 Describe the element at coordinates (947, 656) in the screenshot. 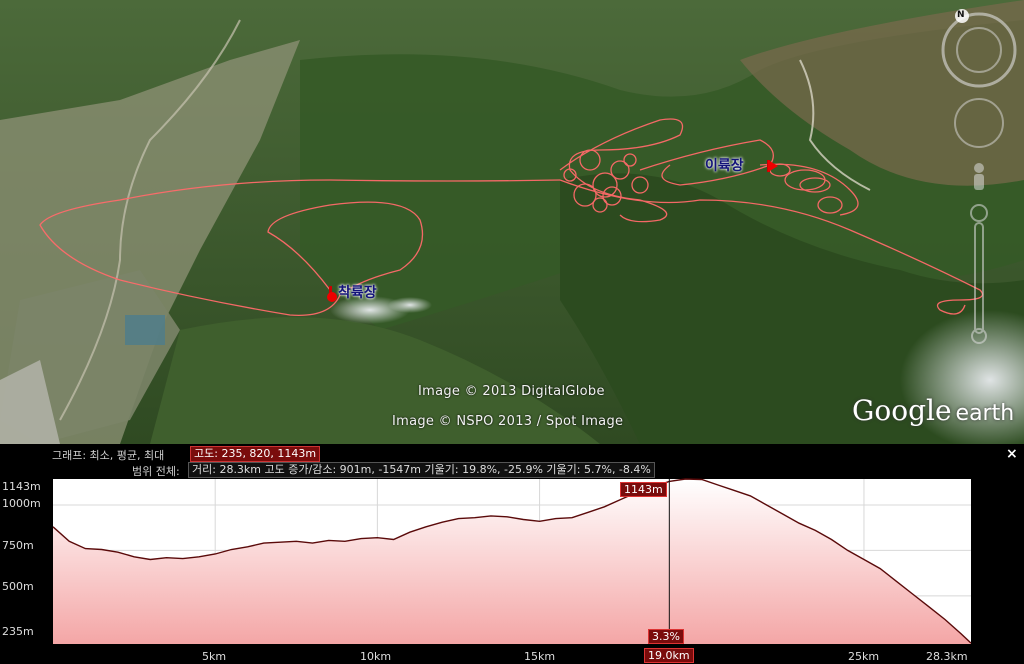

I see `x-tick-label: 28.3km` at that location.